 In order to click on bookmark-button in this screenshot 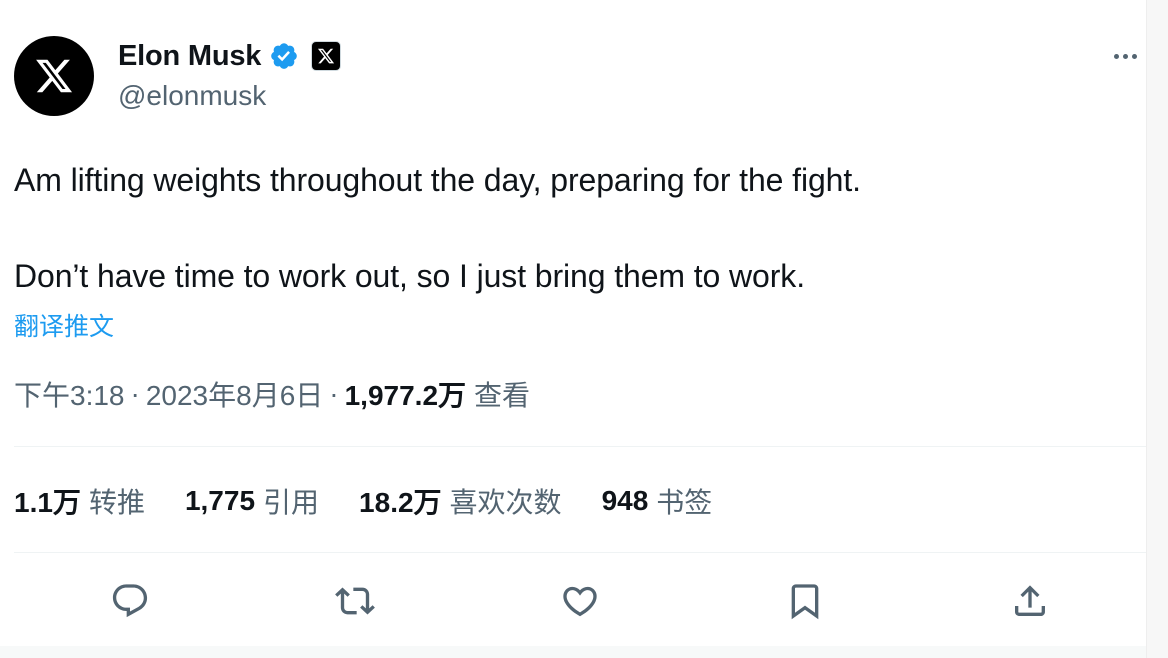, I will do `click(805, 601)`.